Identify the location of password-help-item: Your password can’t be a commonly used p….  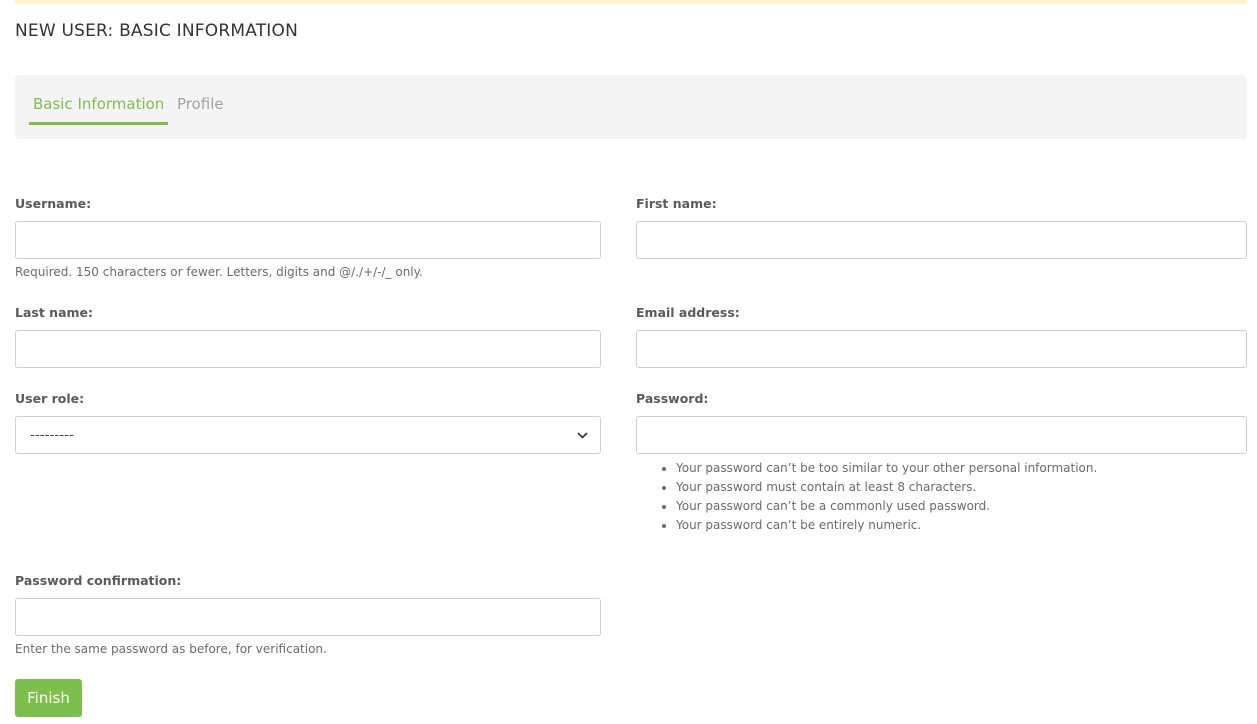
(886, 506).